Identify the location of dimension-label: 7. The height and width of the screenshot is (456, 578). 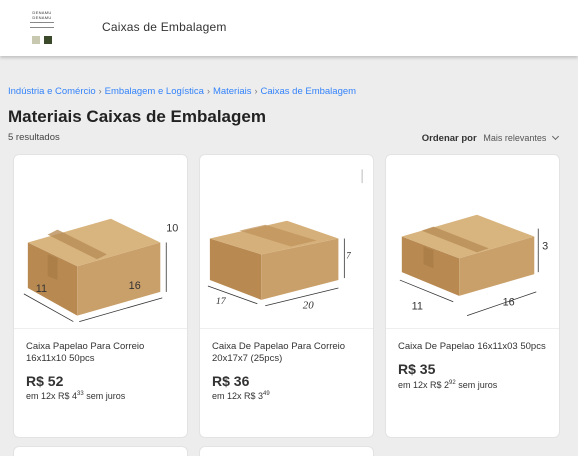
(348, 255).